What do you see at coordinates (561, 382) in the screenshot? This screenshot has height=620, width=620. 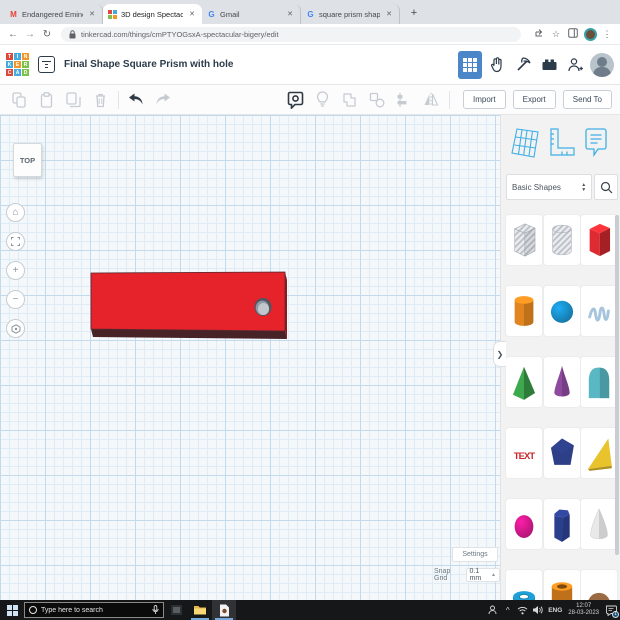 I see `shape-item-cone` at bounding box center [561, 382].